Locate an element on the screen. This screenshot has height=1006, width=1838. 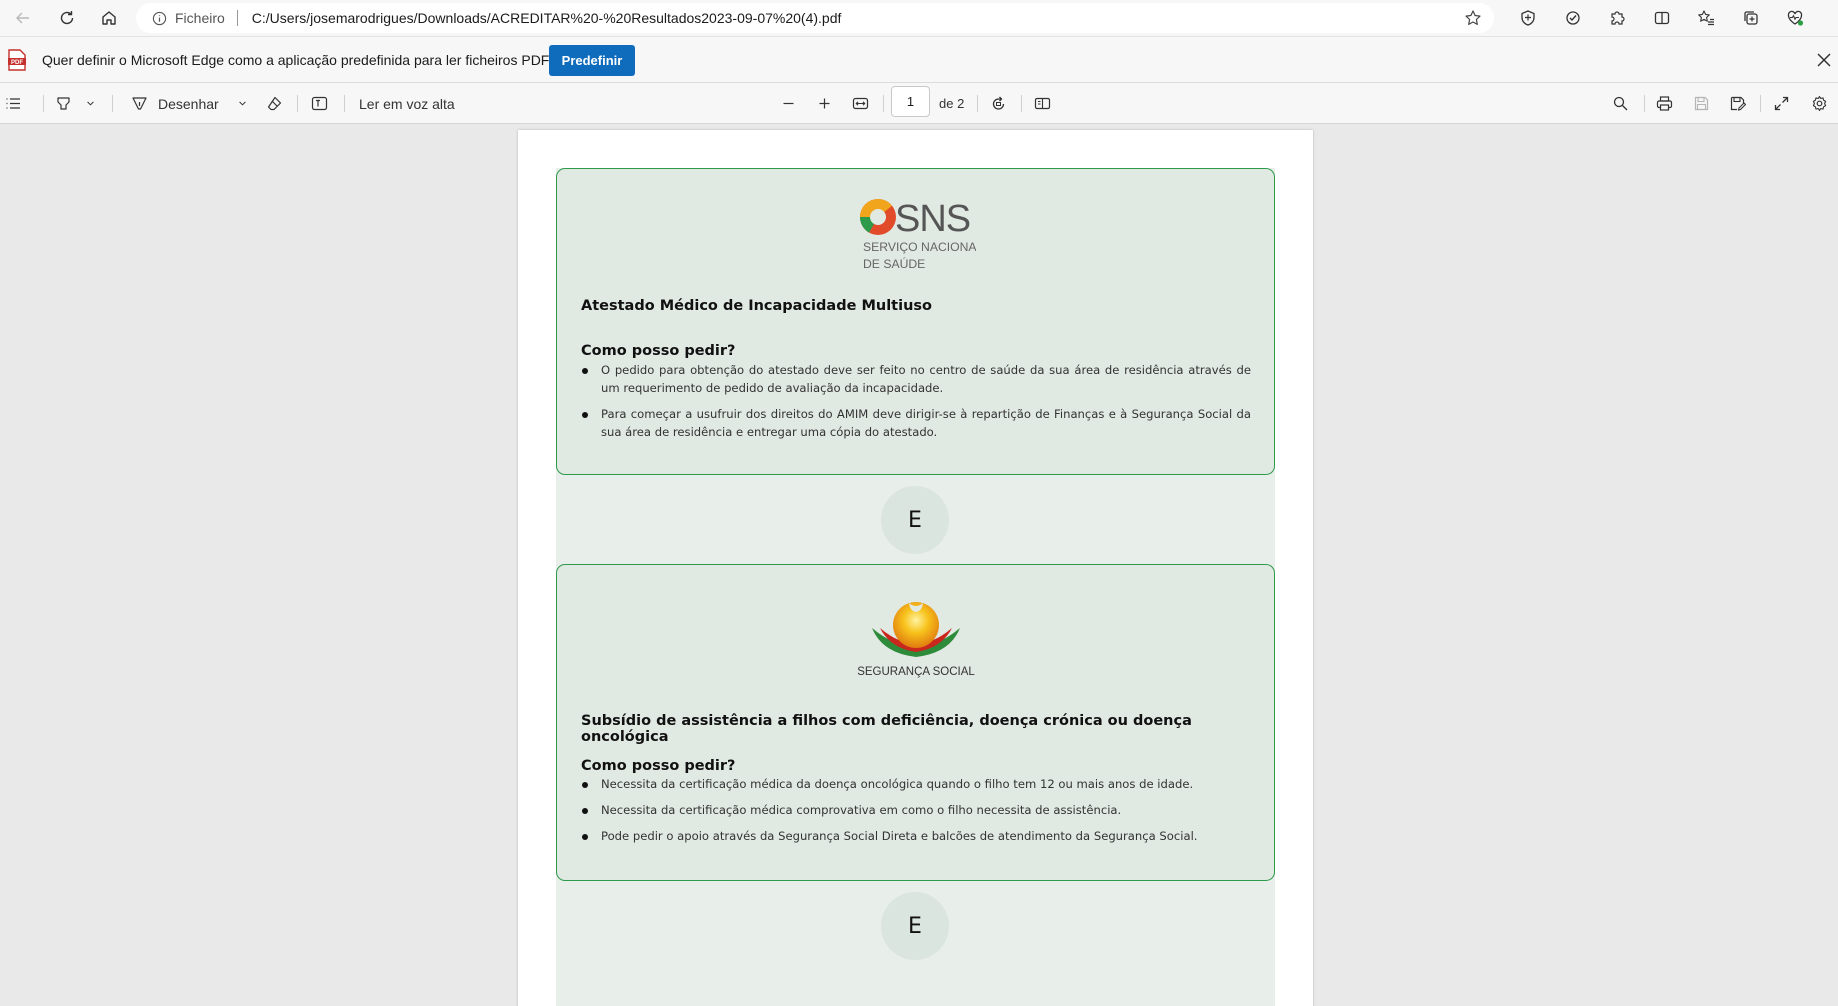
close-icon is located at coordinates (1824, 60).